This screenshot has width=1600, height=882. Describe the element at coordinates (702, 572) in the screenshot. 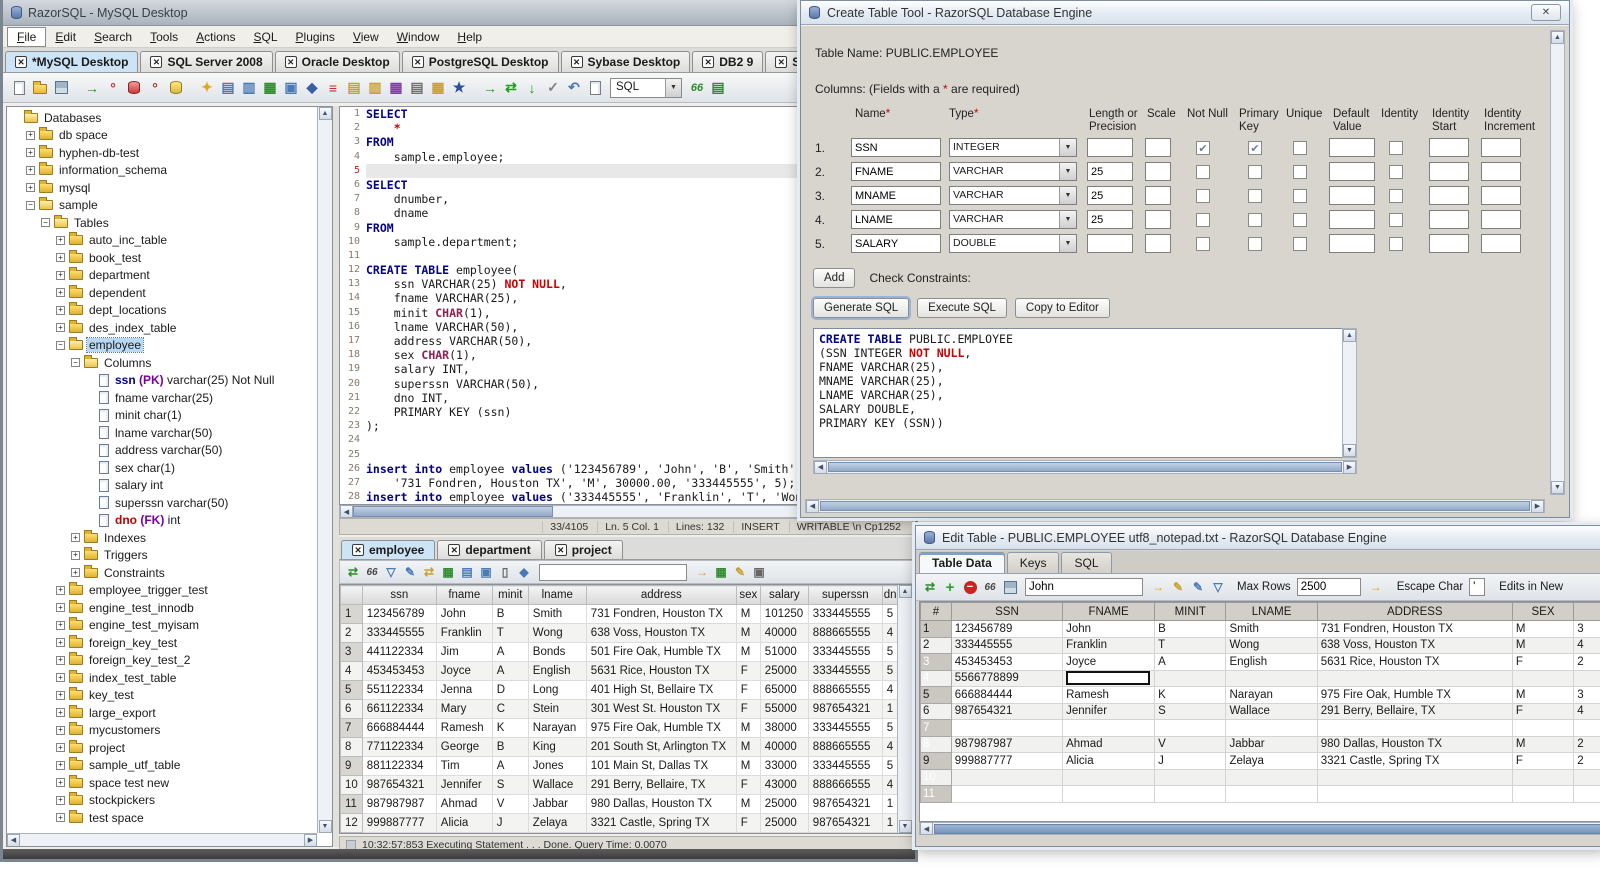

I see `search-go-icon: →` at that location.